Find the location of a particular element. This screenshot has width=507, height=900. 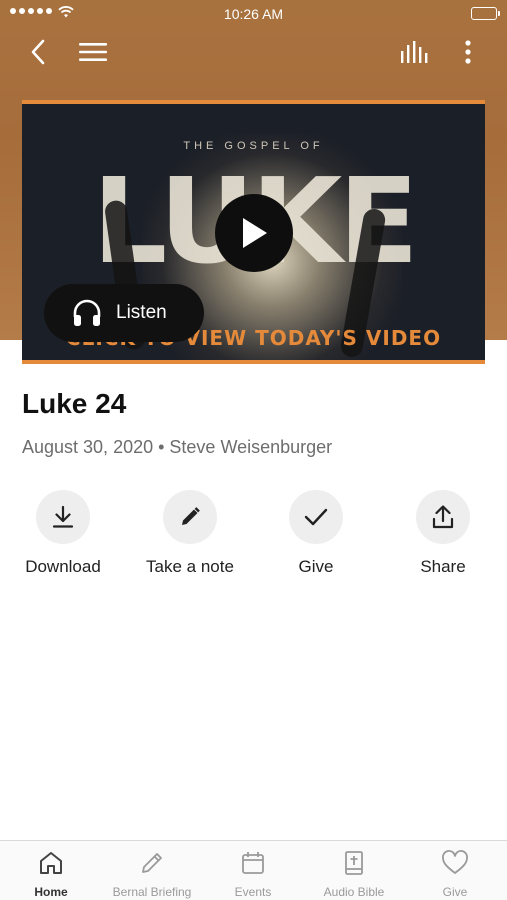

heart-icon is located at coordinates (455, 862).